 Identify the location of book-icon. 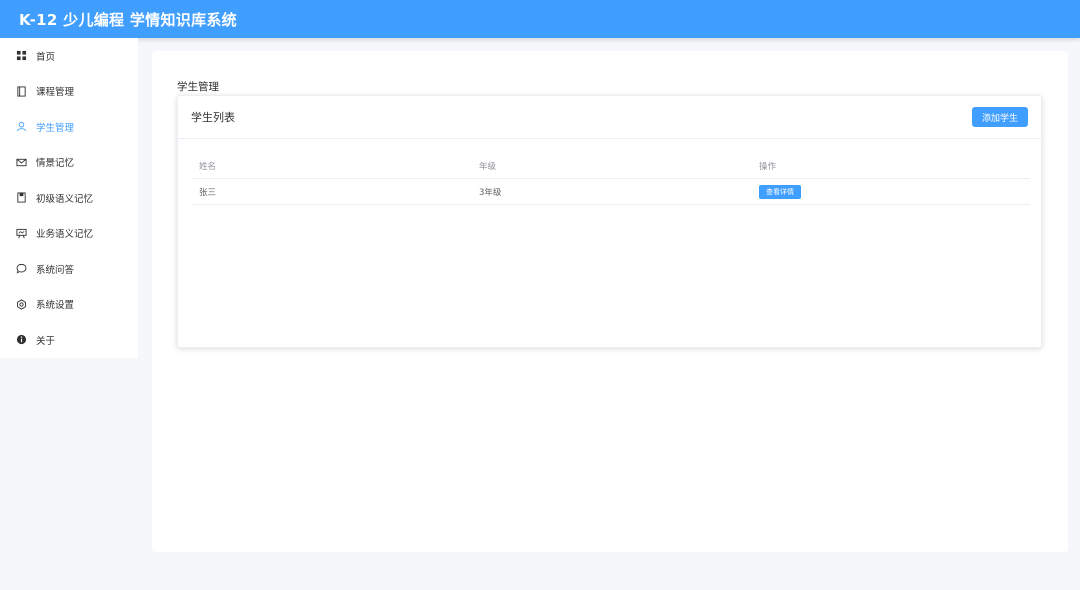
(21, 91).